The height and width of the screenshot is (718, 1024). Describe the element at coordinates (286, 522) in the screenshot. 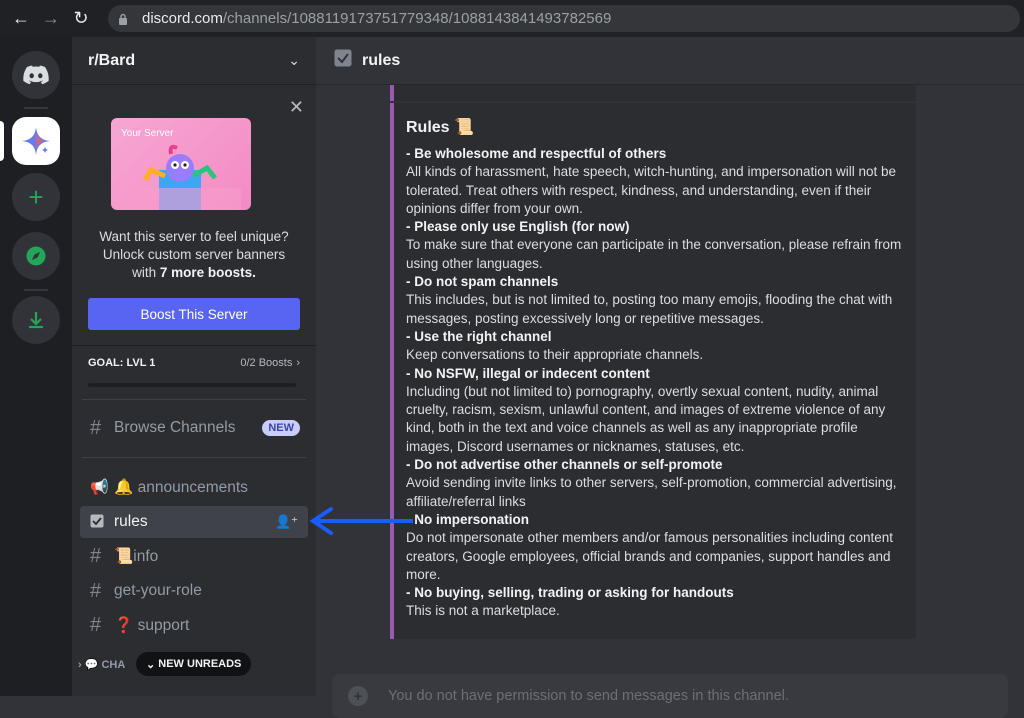

I see `invite-member-icon: 👤⁺` at that location.